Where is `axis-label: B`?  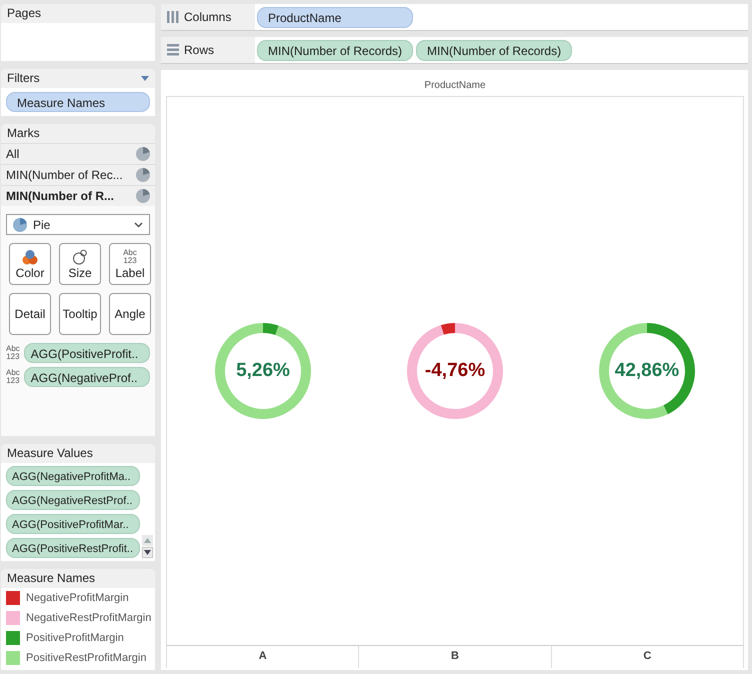 axis-label: B is located at coordinates (454, 657).